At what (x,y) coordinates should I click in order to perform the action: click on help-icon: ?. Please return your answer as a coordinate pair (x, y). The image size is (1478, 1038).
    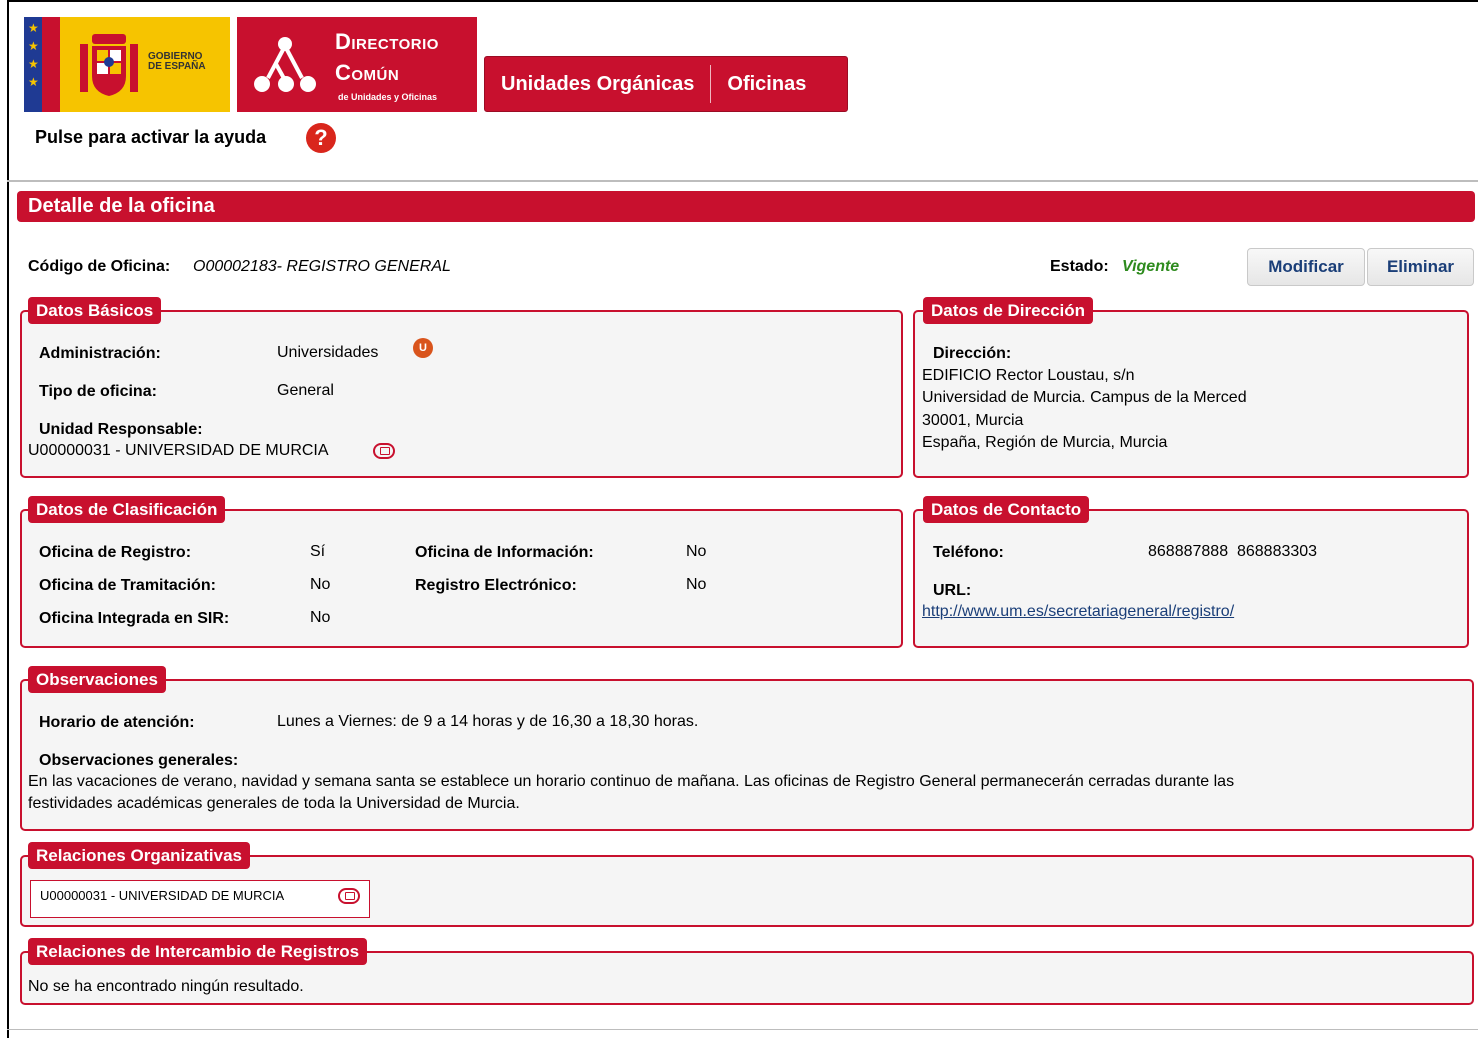
    Looking at the image, I should click on (321, 138).